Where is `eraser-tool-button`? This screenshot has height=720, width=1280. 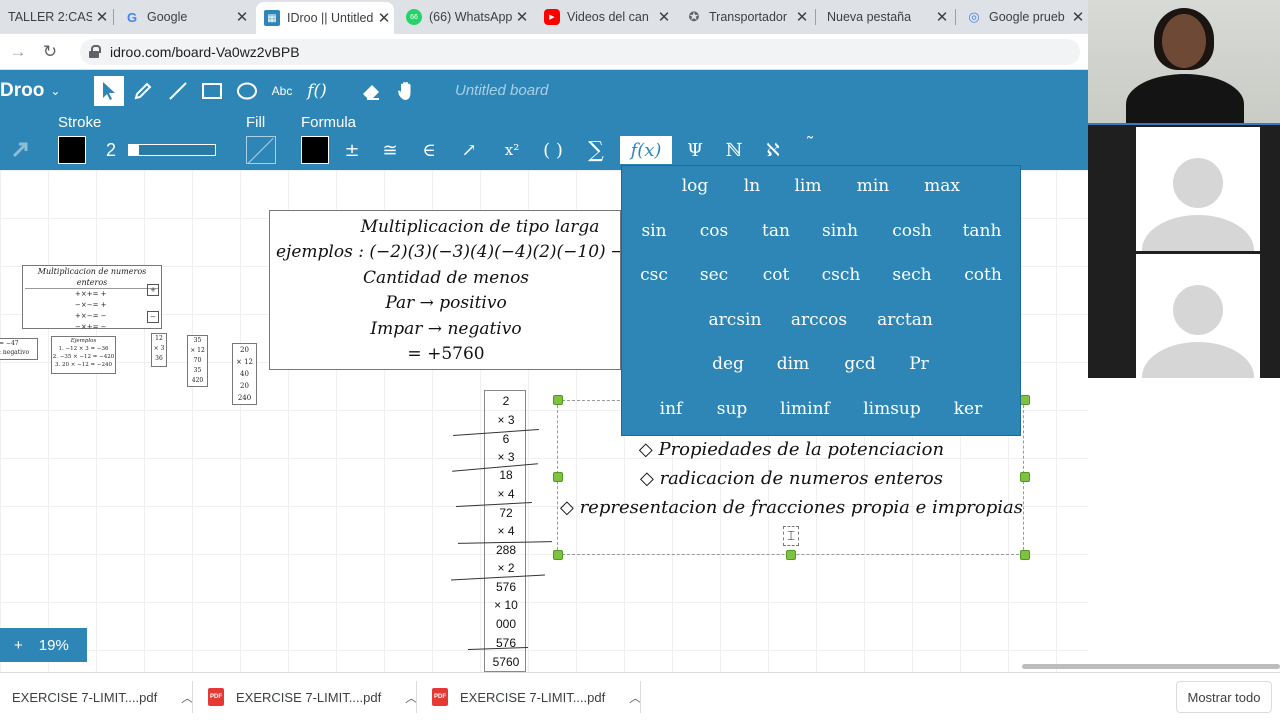 eraser-tool-button is located at coordinates (371, 91).